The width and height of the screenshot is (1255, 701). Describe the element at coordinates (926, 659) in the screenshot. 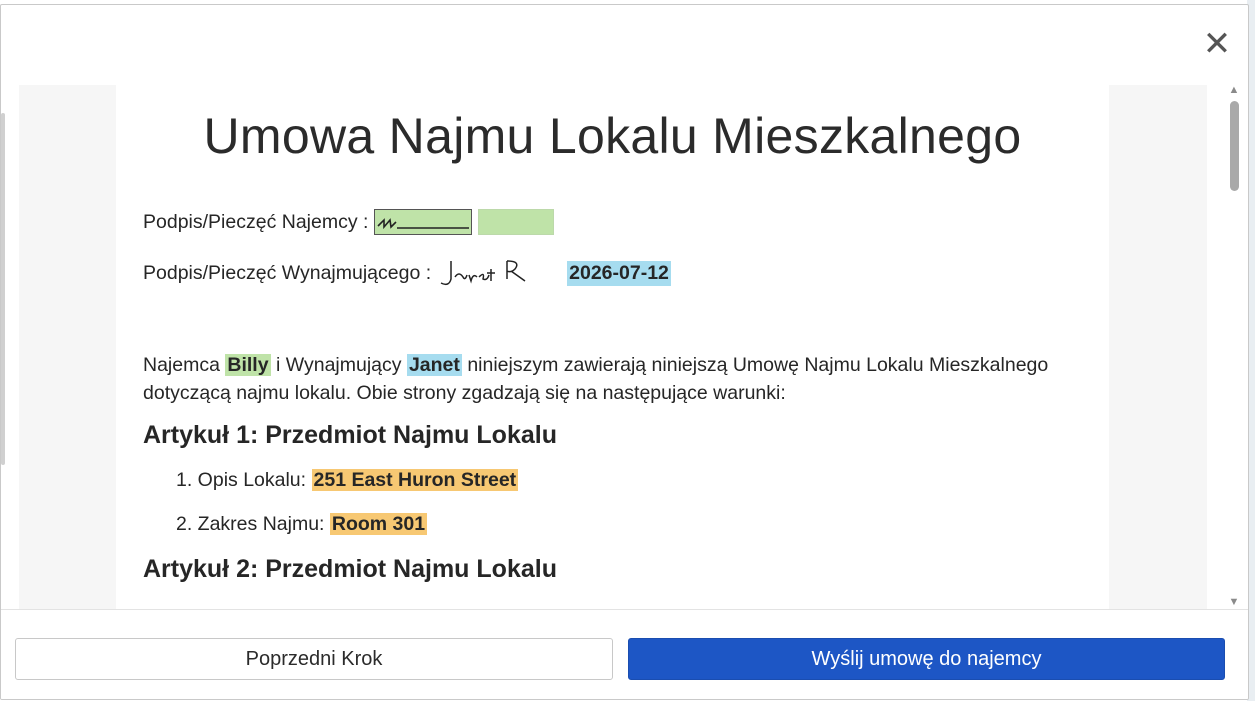

I see `send-contract-button: Wyślij umowę do najemcy` at that location.